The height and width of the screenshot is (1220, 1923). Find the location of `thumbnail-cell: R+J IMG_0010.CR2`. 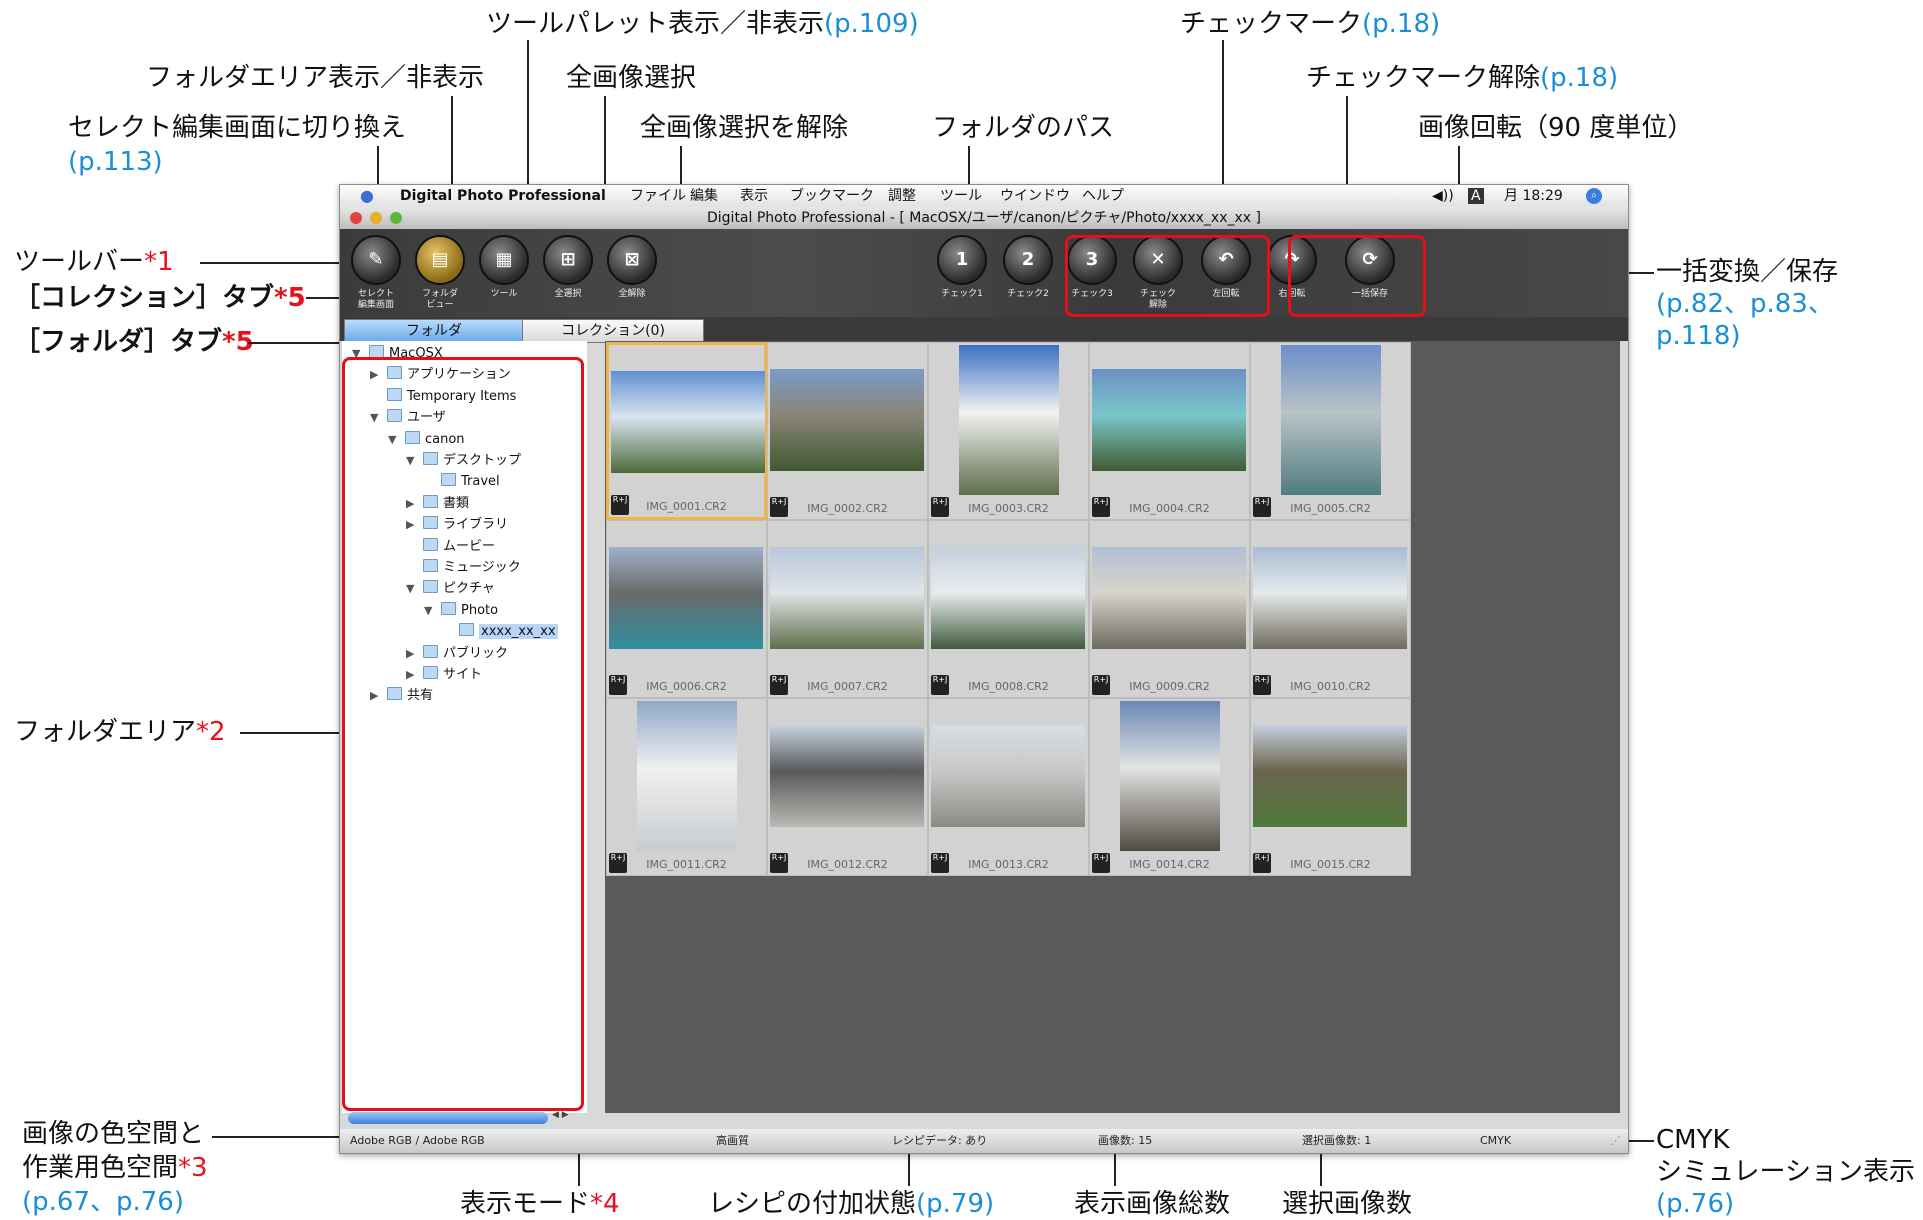

thumbnail-cell: R+J IMG_0010.CR2 is located at coordinates (1330, 609).